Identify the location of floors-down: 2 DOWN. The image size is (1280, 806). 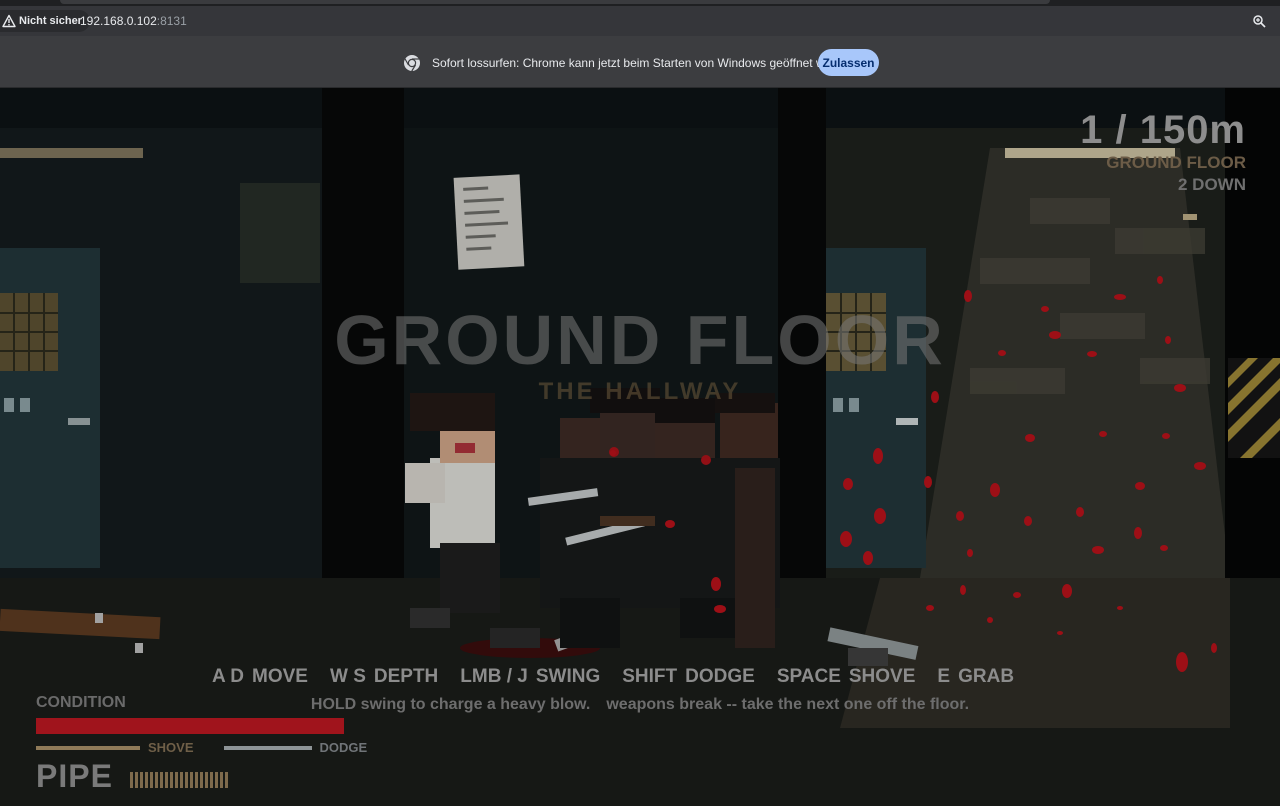
(1212, 184).